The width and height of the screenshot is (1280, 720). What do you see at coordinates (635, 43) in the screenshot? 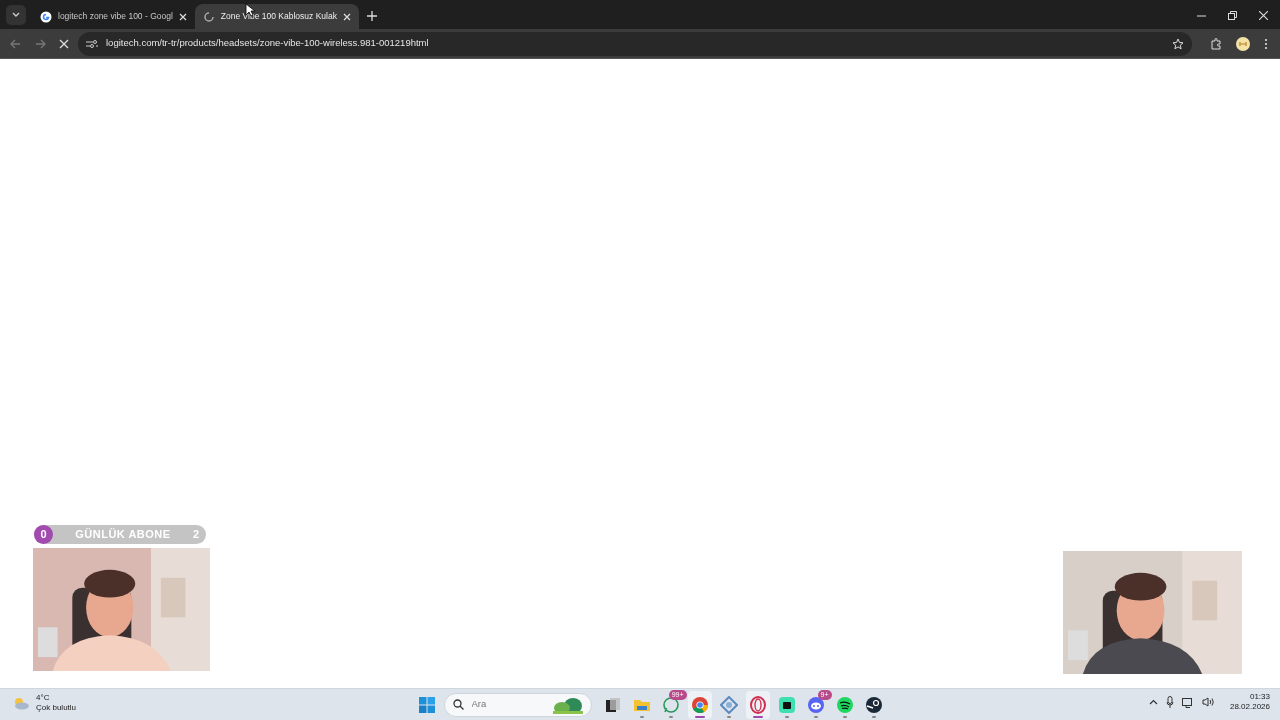
I see `address-bar: logitech.com/tr-tr/products/headsets/zone-vibe-100-wireless.981-001219html` at bounding box center [635, 43].